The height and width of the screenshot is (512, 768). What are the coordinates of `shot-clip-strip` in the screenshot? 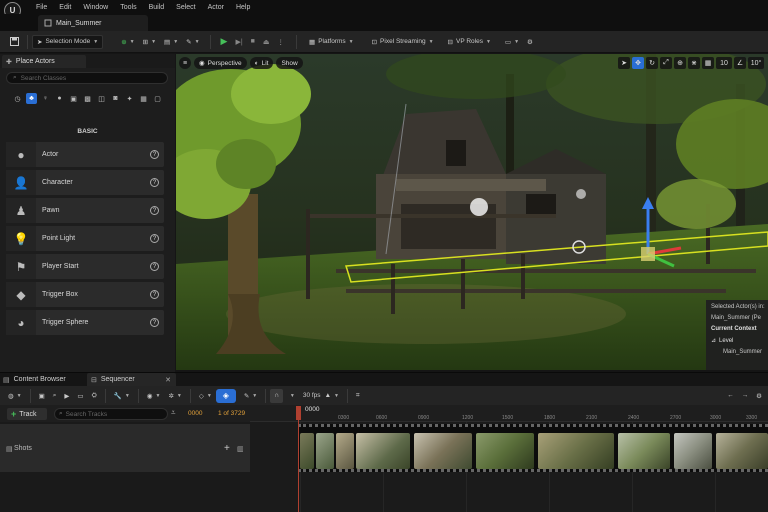 It's located at (533, 448).